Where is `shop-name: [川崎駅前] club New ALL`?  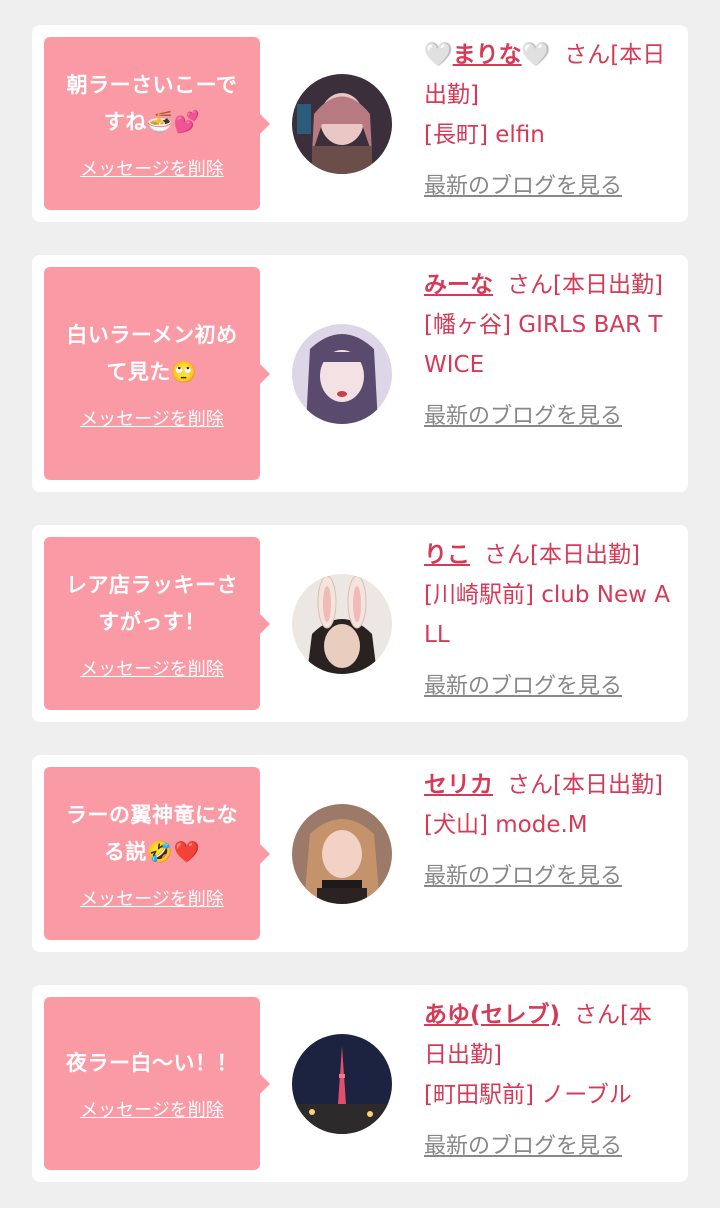 shop-name: [川崎駅前] club New ALL is located at coordinates (547, 615).